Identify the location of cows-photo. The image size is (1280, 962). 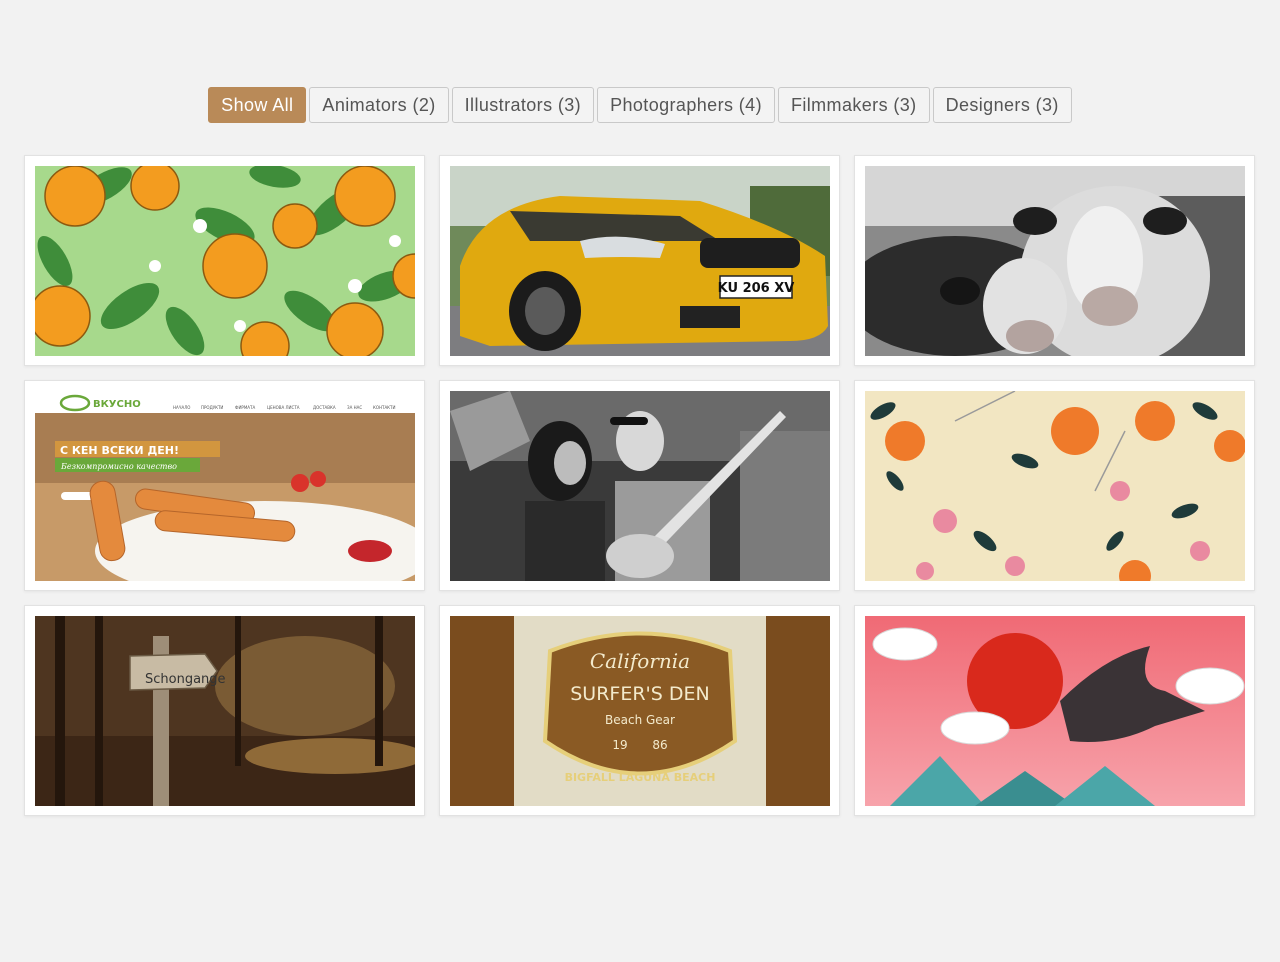
(1055, 261).